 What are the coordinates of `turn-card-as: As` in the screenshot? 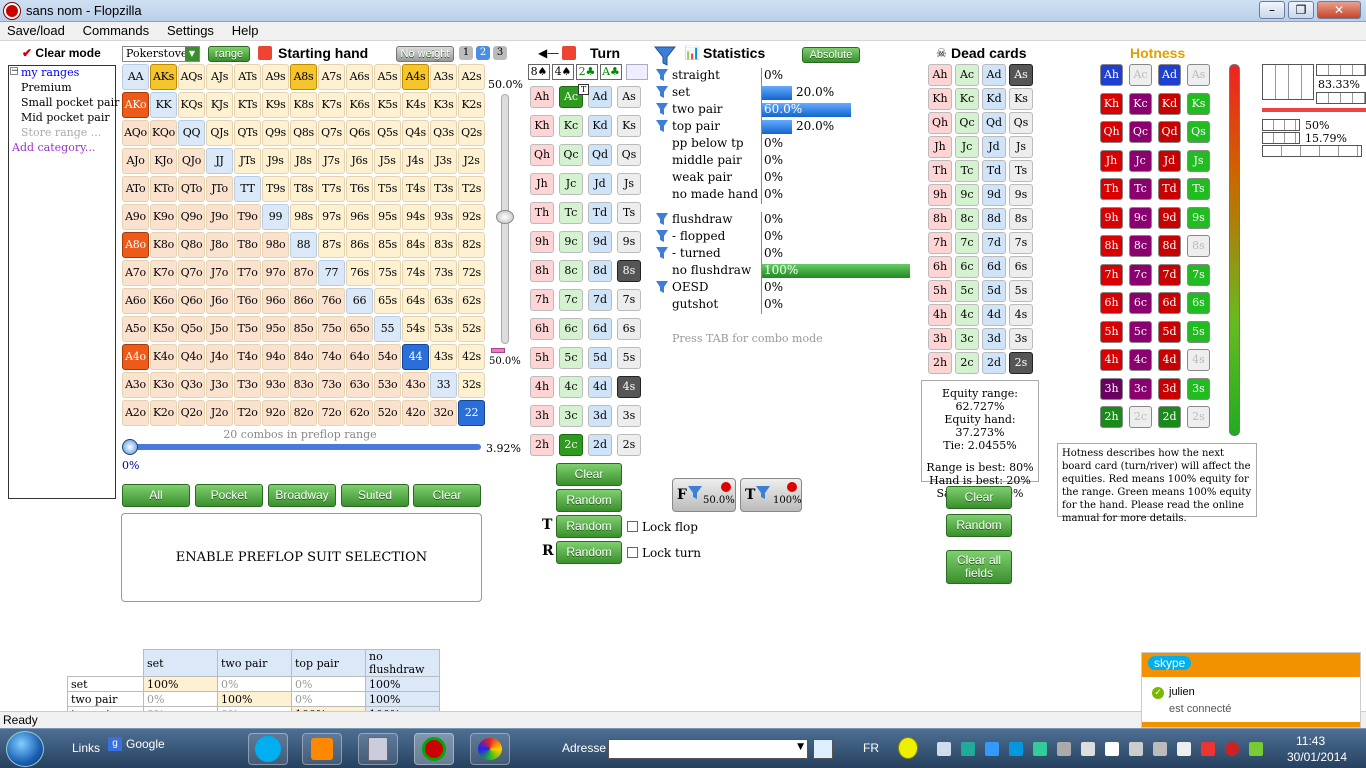 It's located at (629, 97).